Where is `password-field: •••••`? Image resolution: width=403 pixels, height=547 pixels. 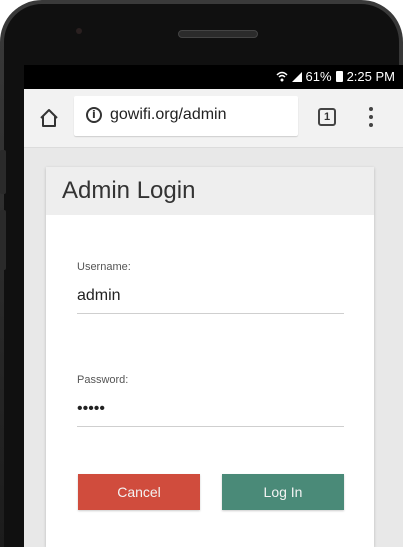
password-field: ••••• is located at coordinates (210, 413).